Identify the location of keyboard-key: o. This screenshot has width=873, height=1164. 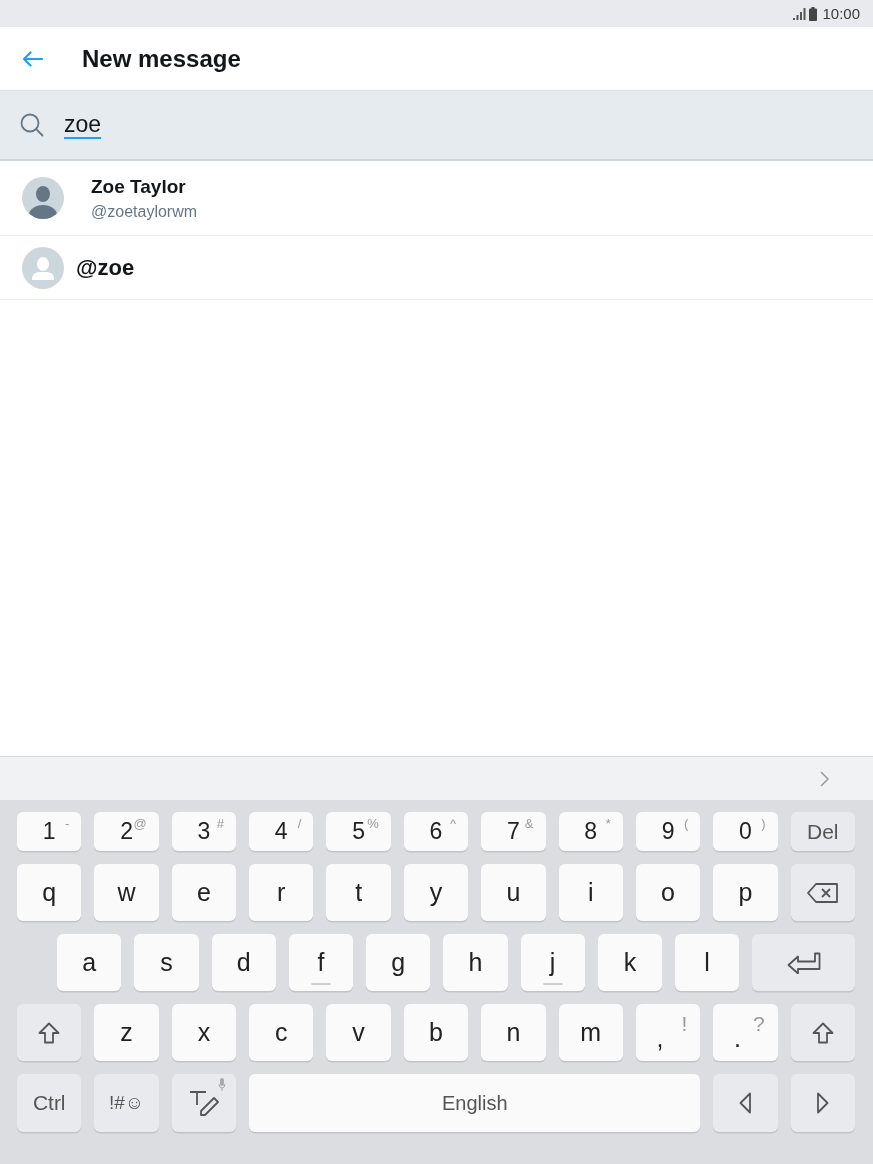
(668, 892).